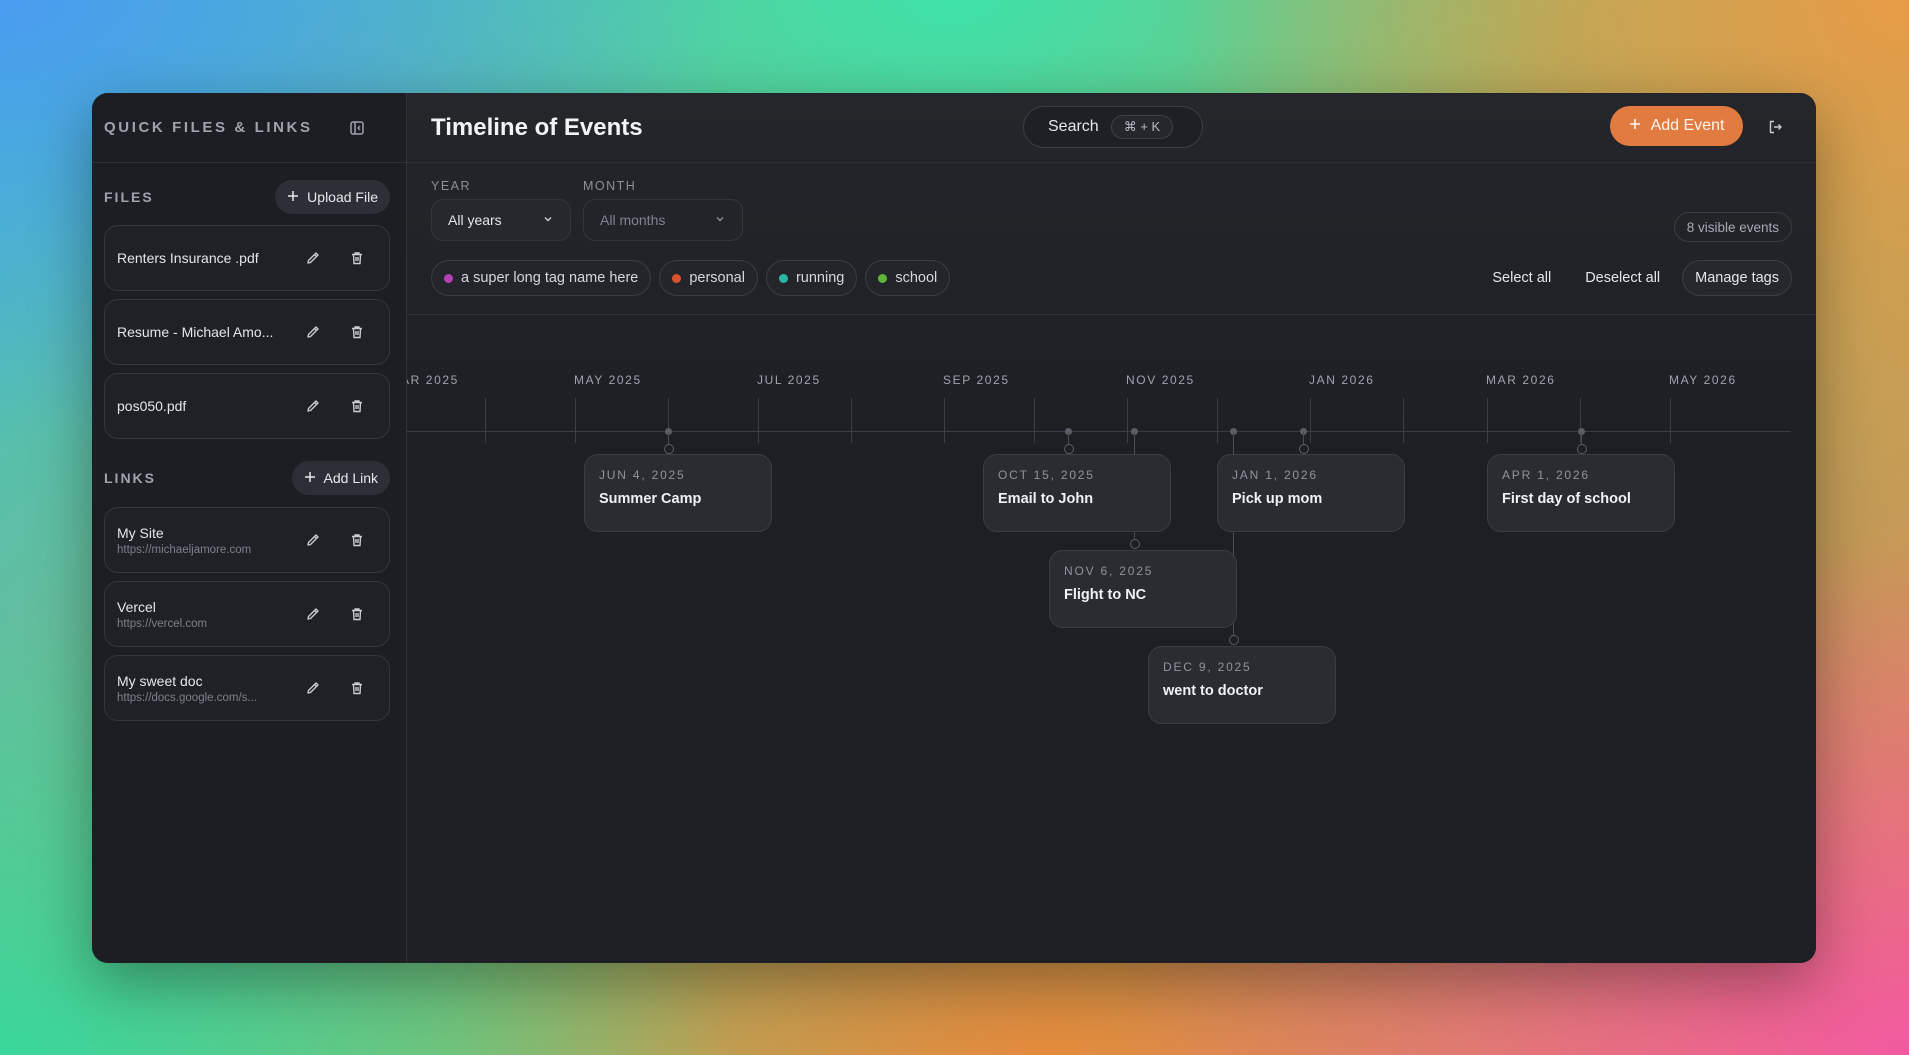  I want to click on tag-chip: personal, so click(708, 278).